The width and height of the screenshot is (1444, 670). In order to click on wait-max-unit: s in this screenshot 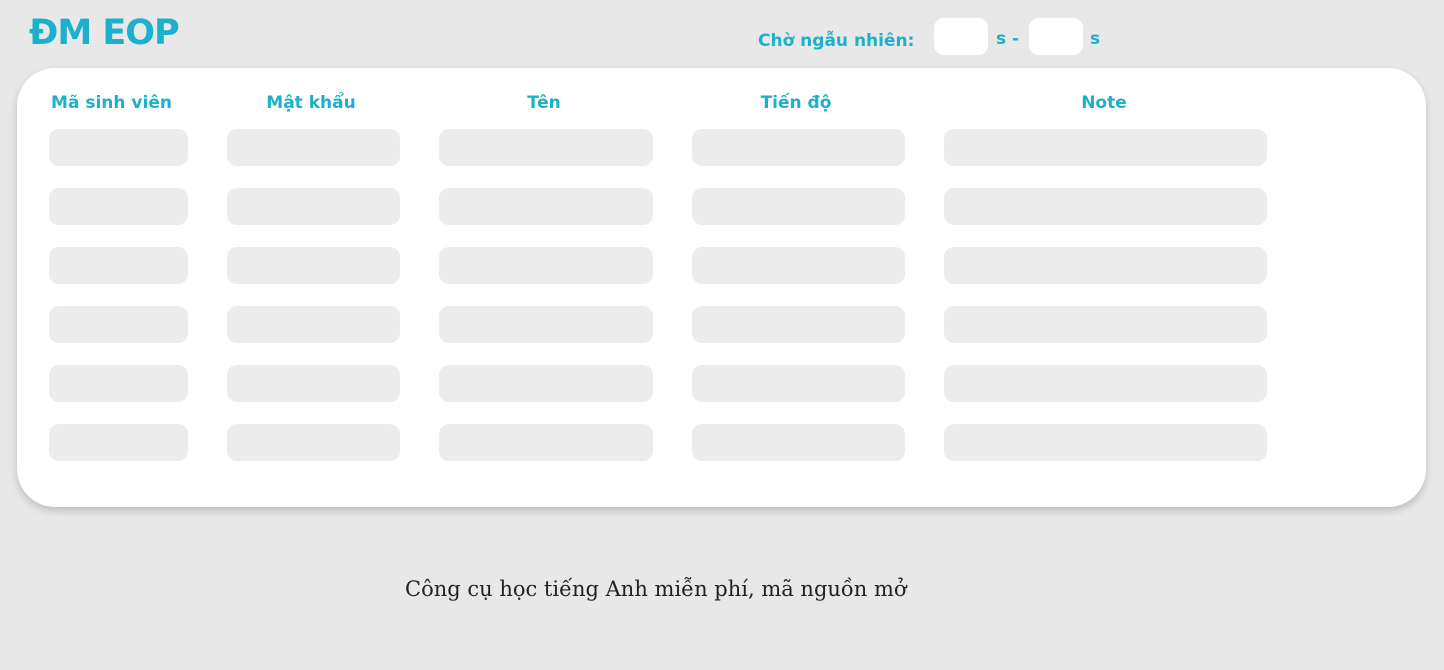, I will do `click(1095, 39)`.